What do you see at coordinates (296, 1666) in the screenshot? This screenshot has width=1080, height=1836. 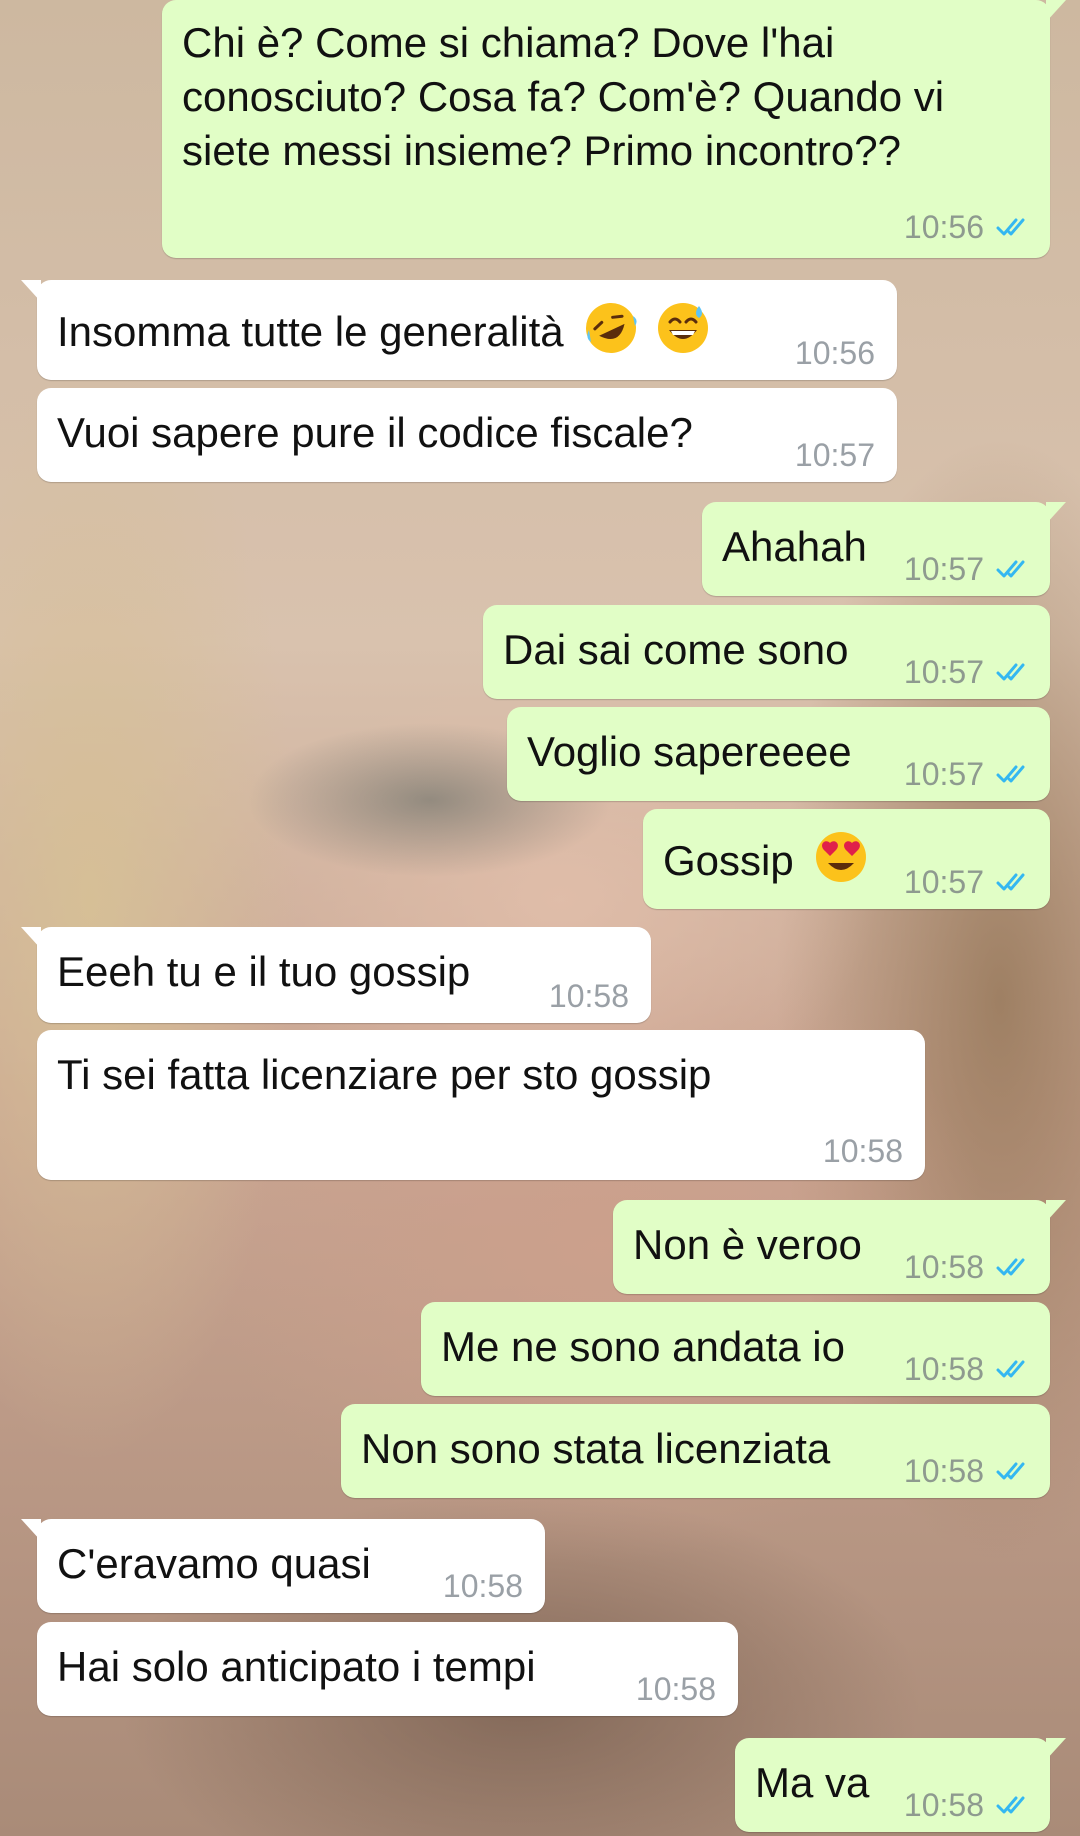 I see `message-text: Hai solo anticipato i tempi` at bounding box center [296, 1666].